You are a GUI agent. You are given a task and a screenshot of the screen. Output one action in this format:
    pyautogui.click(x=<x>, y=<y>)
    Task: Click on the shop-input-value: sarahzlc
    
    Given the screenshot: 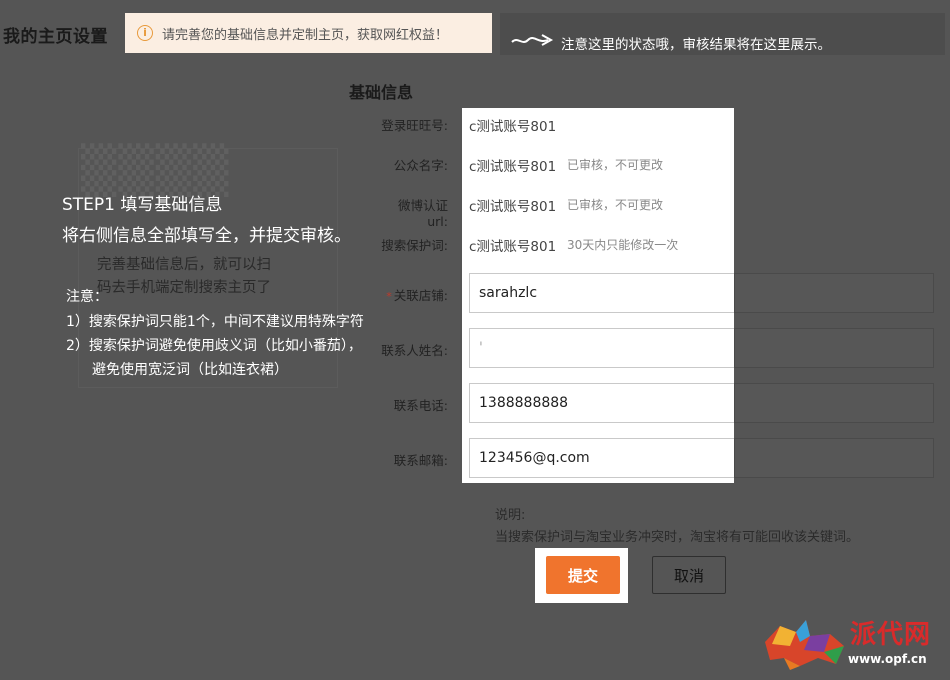 What is the action you would take?
    pyautogui.click(x=508, y=293)
    